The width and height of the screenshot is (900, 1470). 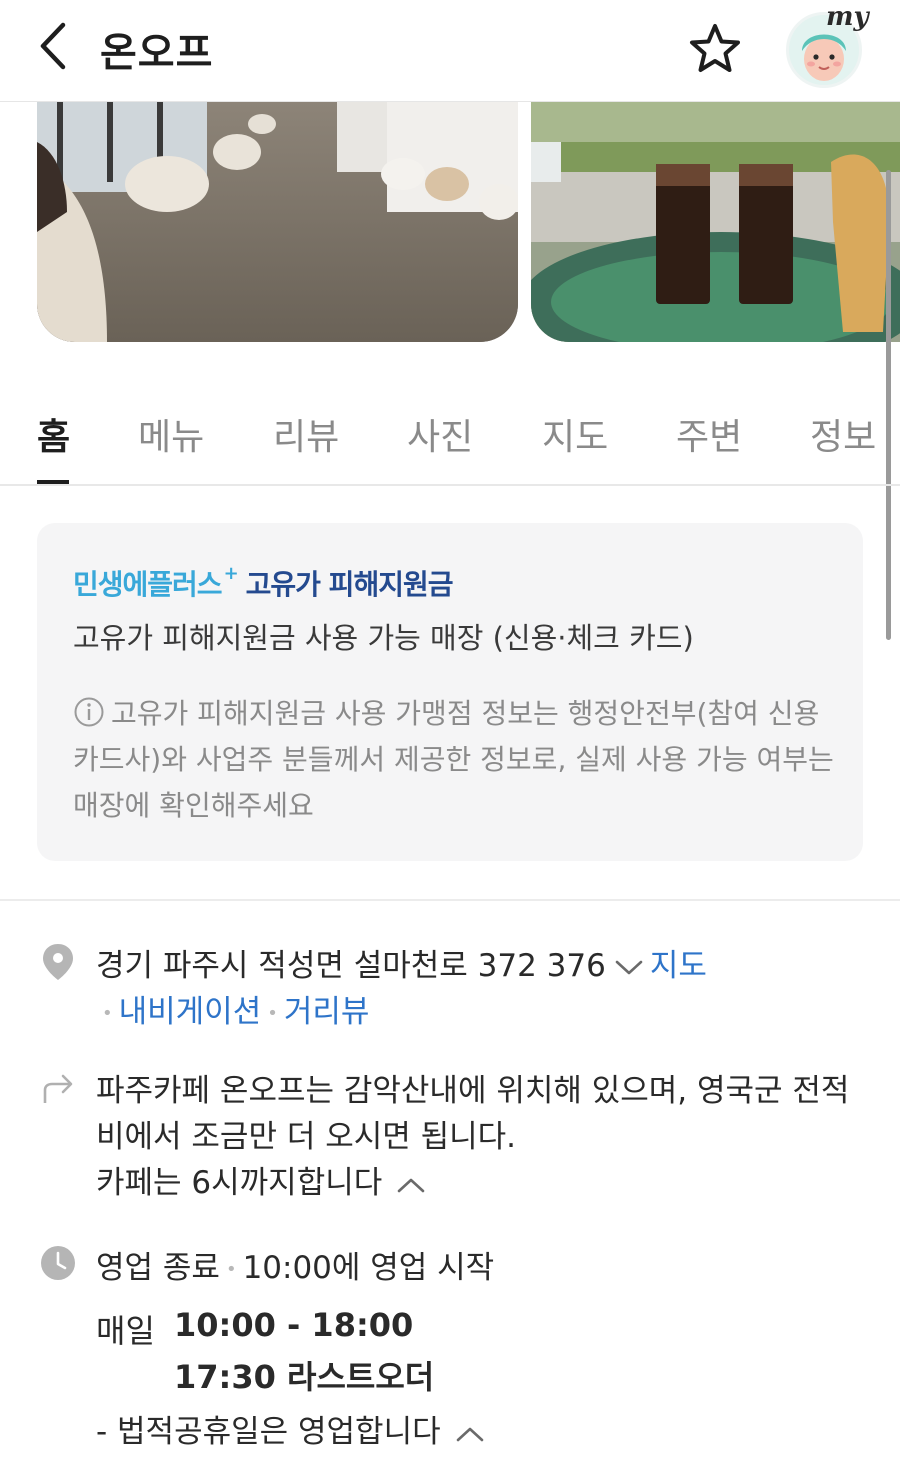 I want to click on street-view-link: 거리뷰, so click(x=327, y=1012).